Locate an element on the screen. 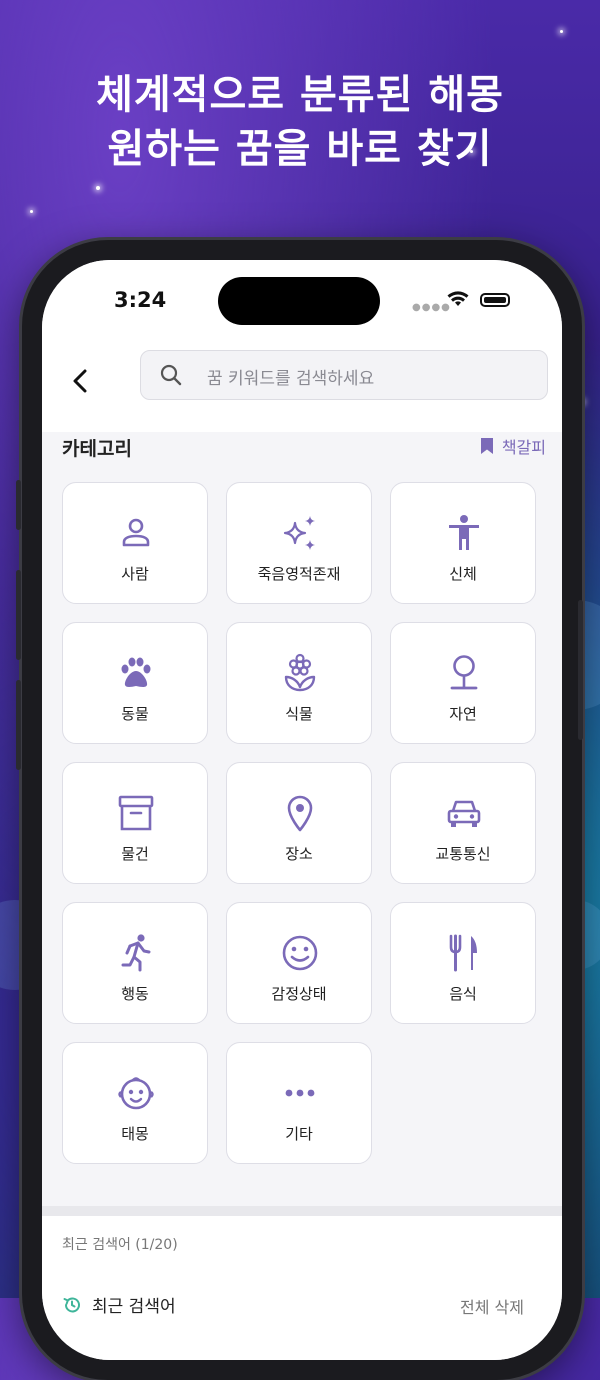  headline-line-2: 원하는 꿈을 바로 찾기 is located at coordinates (300, 149).